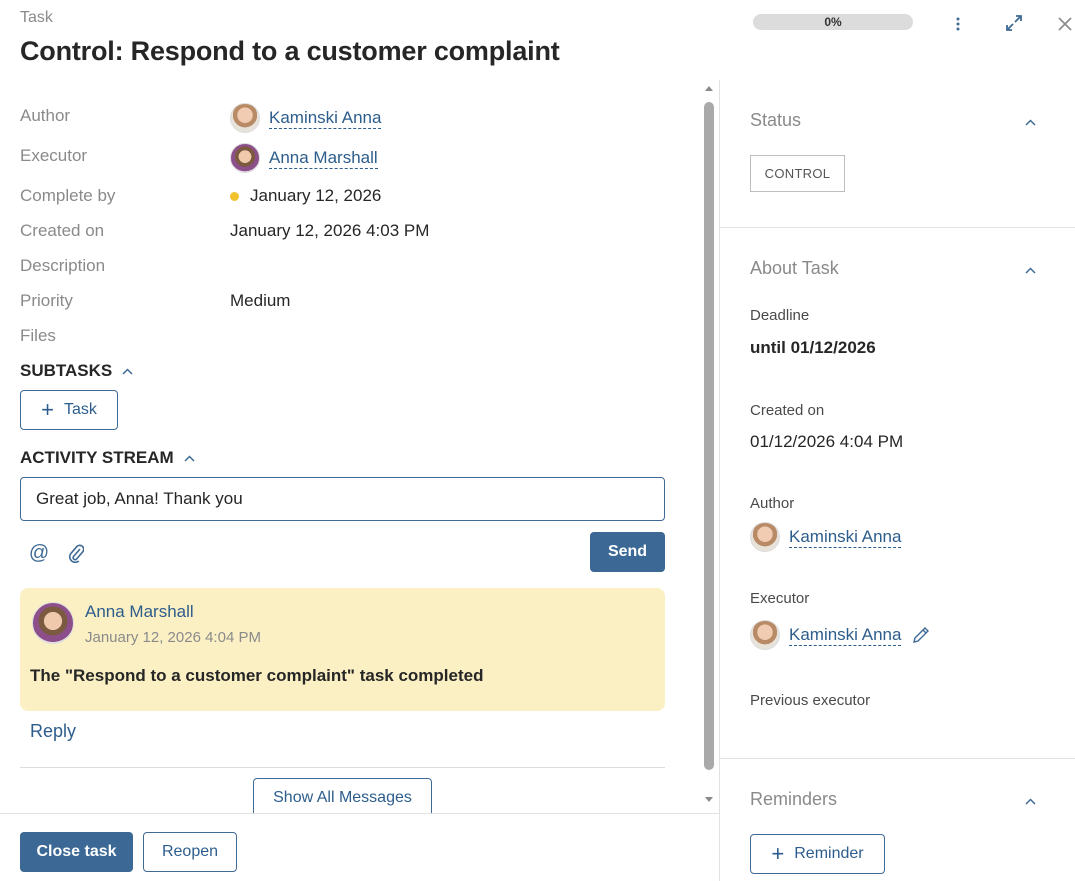  Describe the element at coordinates (958, 24) in the screenshot. I see `more-options-icon` at that location.